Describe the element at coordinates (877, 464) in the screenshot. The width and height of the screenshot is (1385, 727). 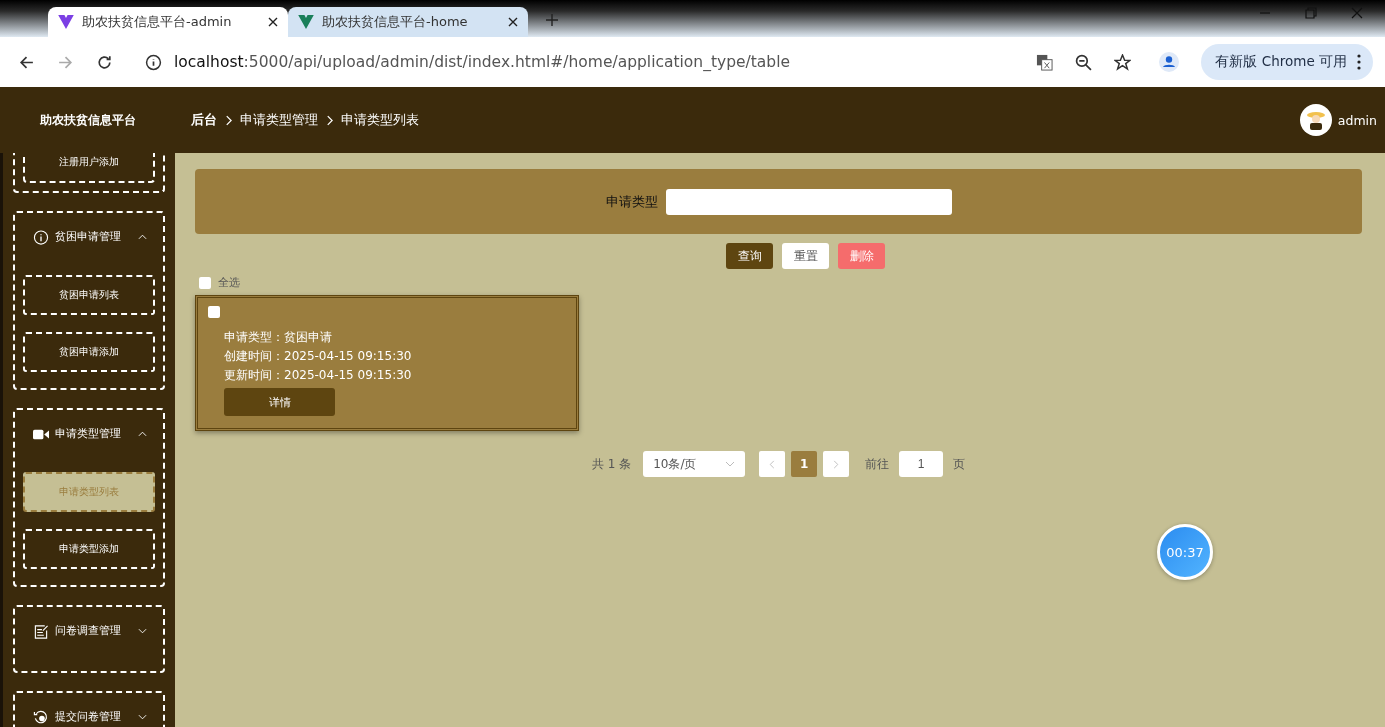
I see `goto-label: 前往` at that location.